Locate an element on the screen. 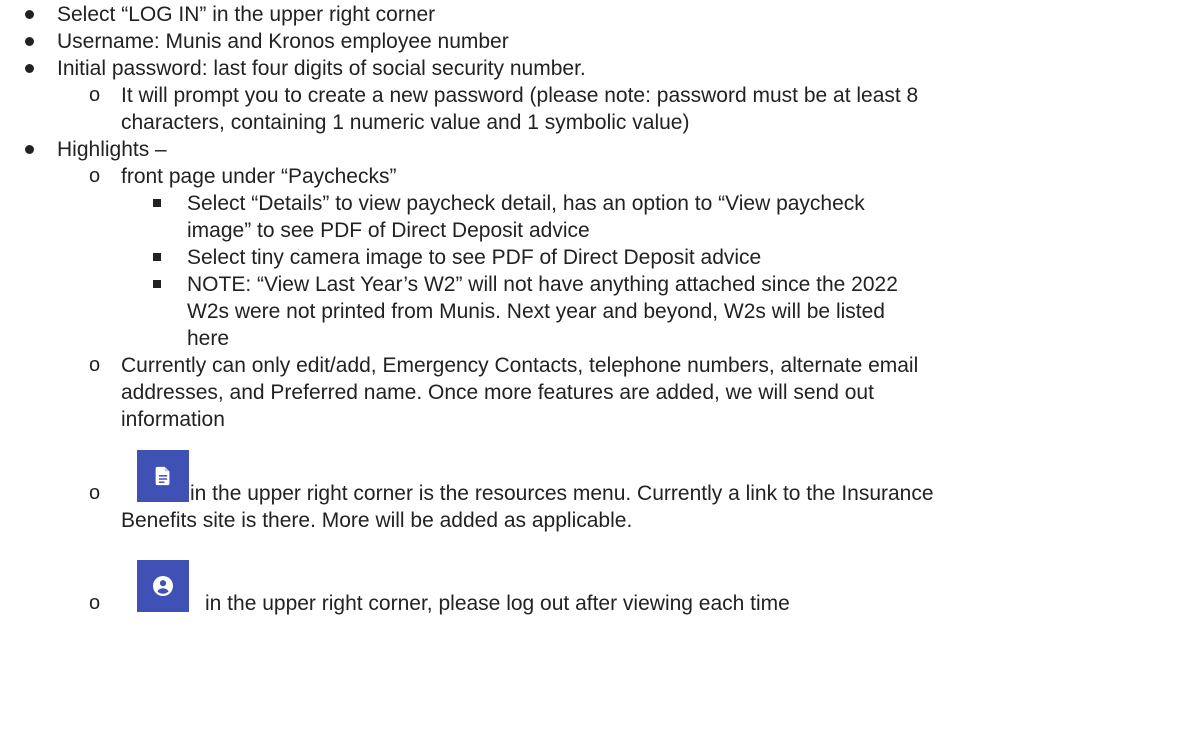 The height and width of the screenshot is (755, 1204). edit-line3: information is located at coordinates (173, 419).